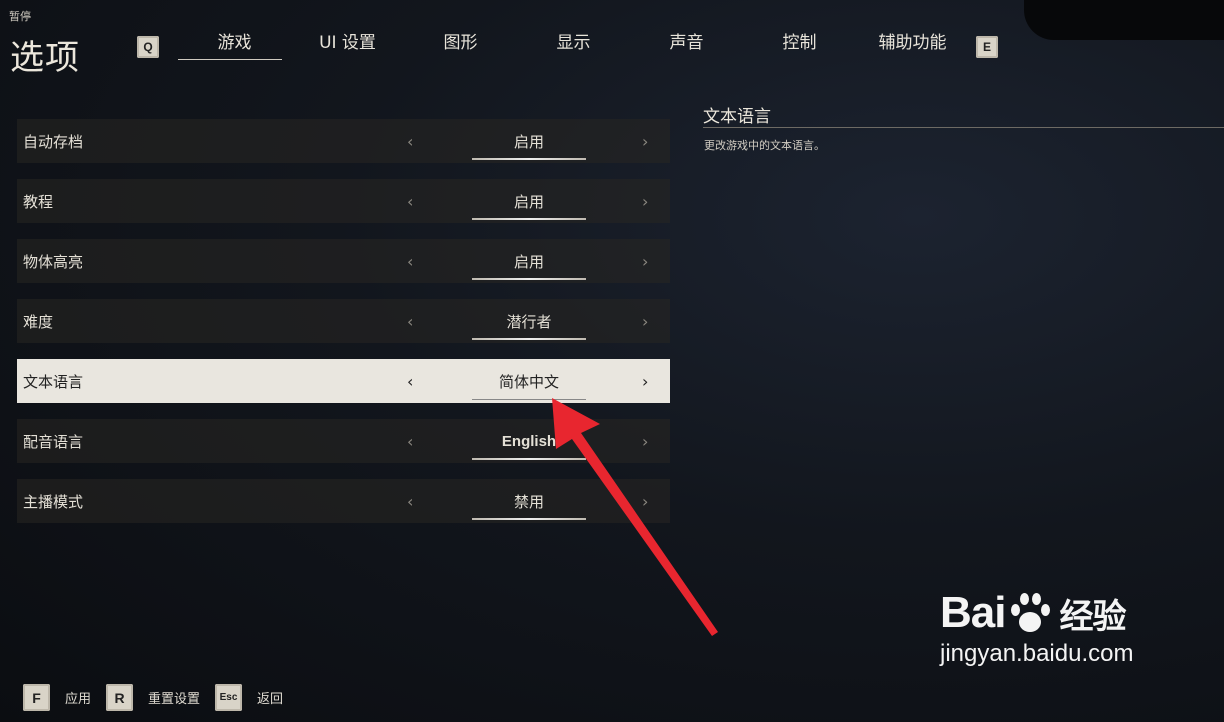  What do you see at coordinates (53, 441) in the screenshot?
I see `setting-label: 配音语言` at bounding box center [53, 441].